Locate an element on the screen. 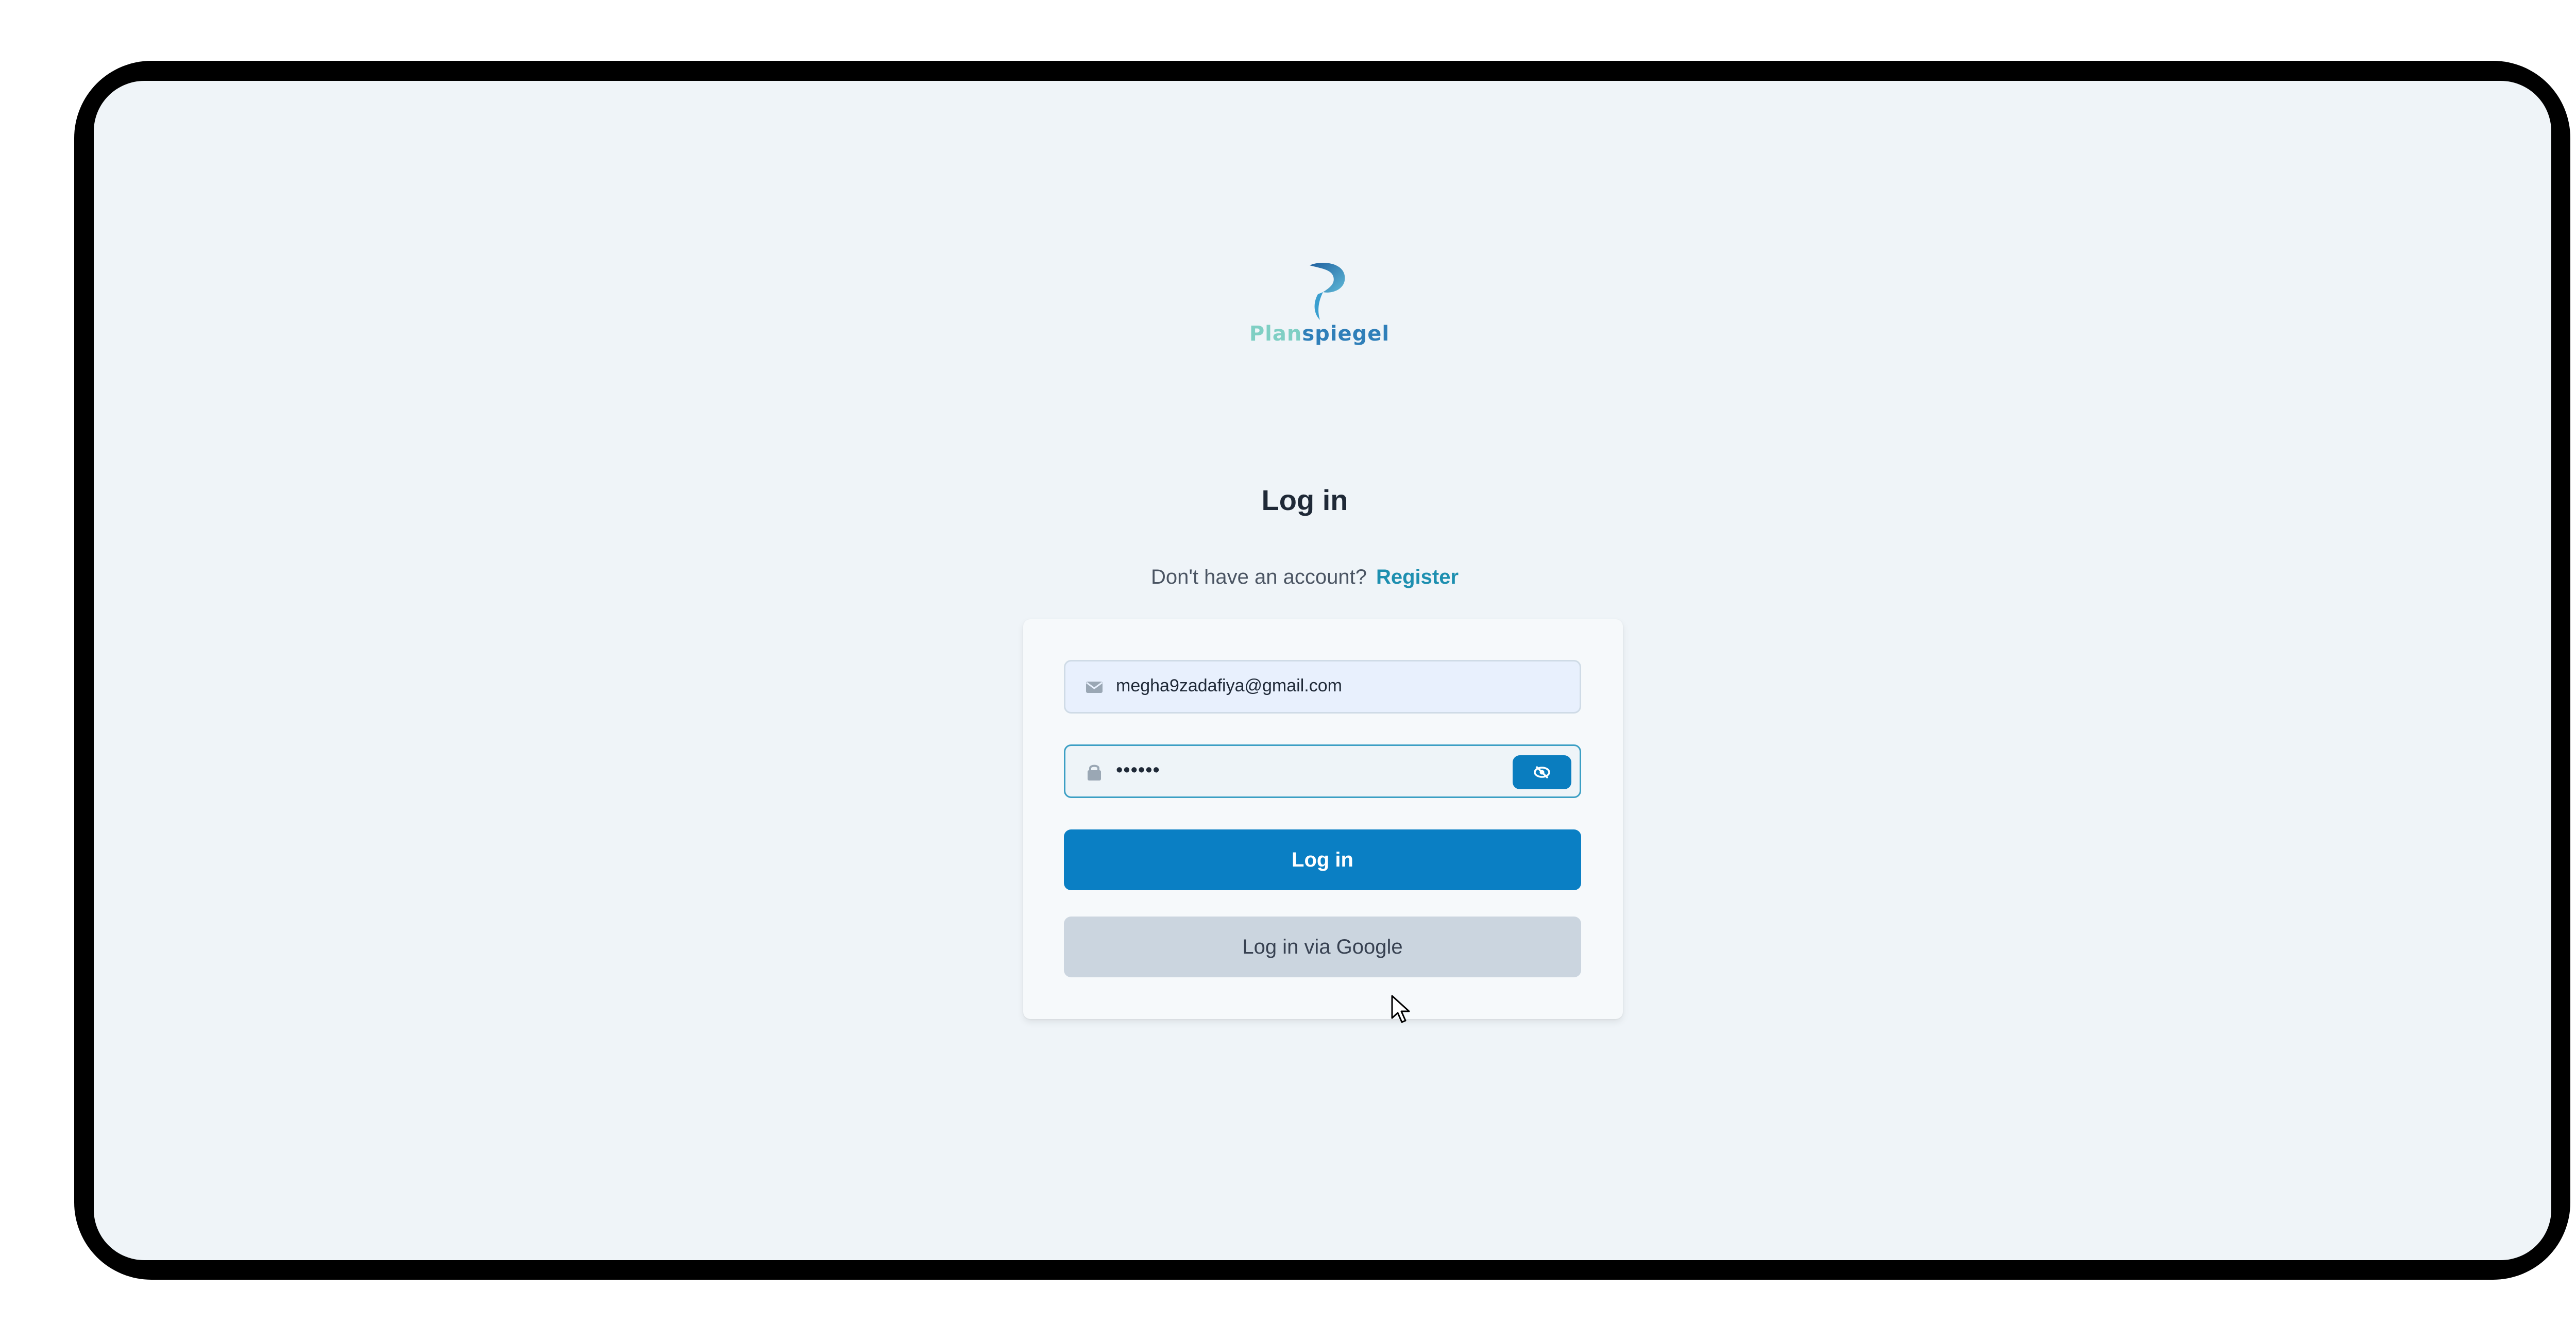  logo-mark-icon is located at coordinates (1327, 291).